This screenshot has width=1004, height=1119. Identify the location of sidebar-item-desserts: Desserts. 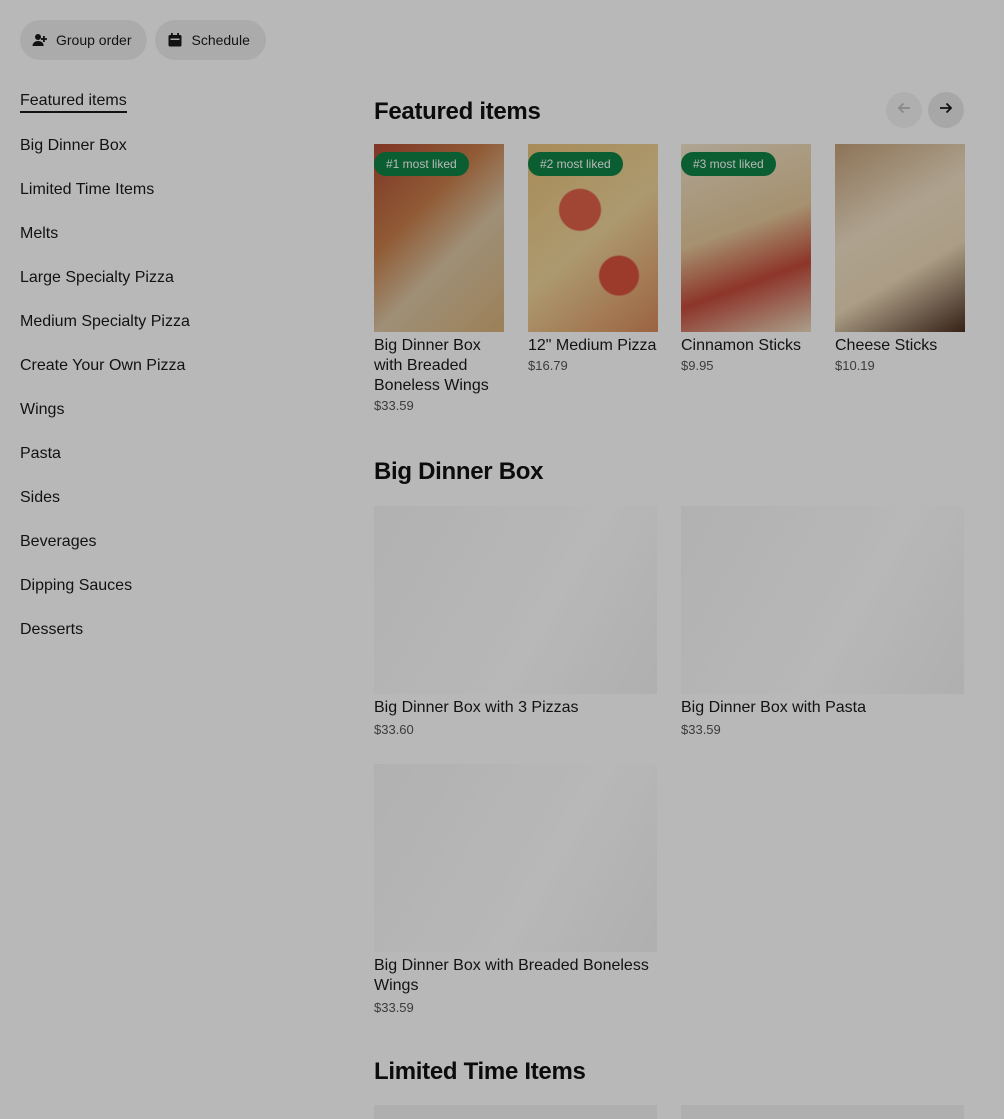
(180, 630).